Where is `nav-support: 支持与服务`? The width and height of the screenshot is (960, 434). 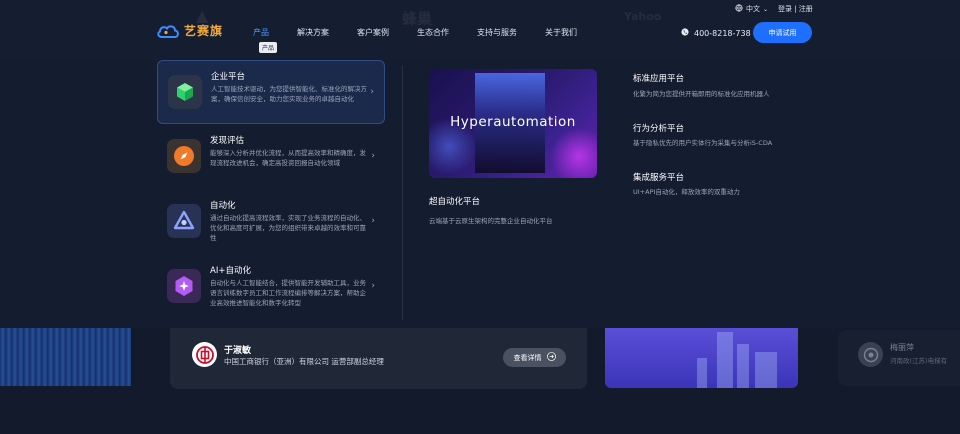 nav-support: 支持与服务 is located at coordinates (497, 32).